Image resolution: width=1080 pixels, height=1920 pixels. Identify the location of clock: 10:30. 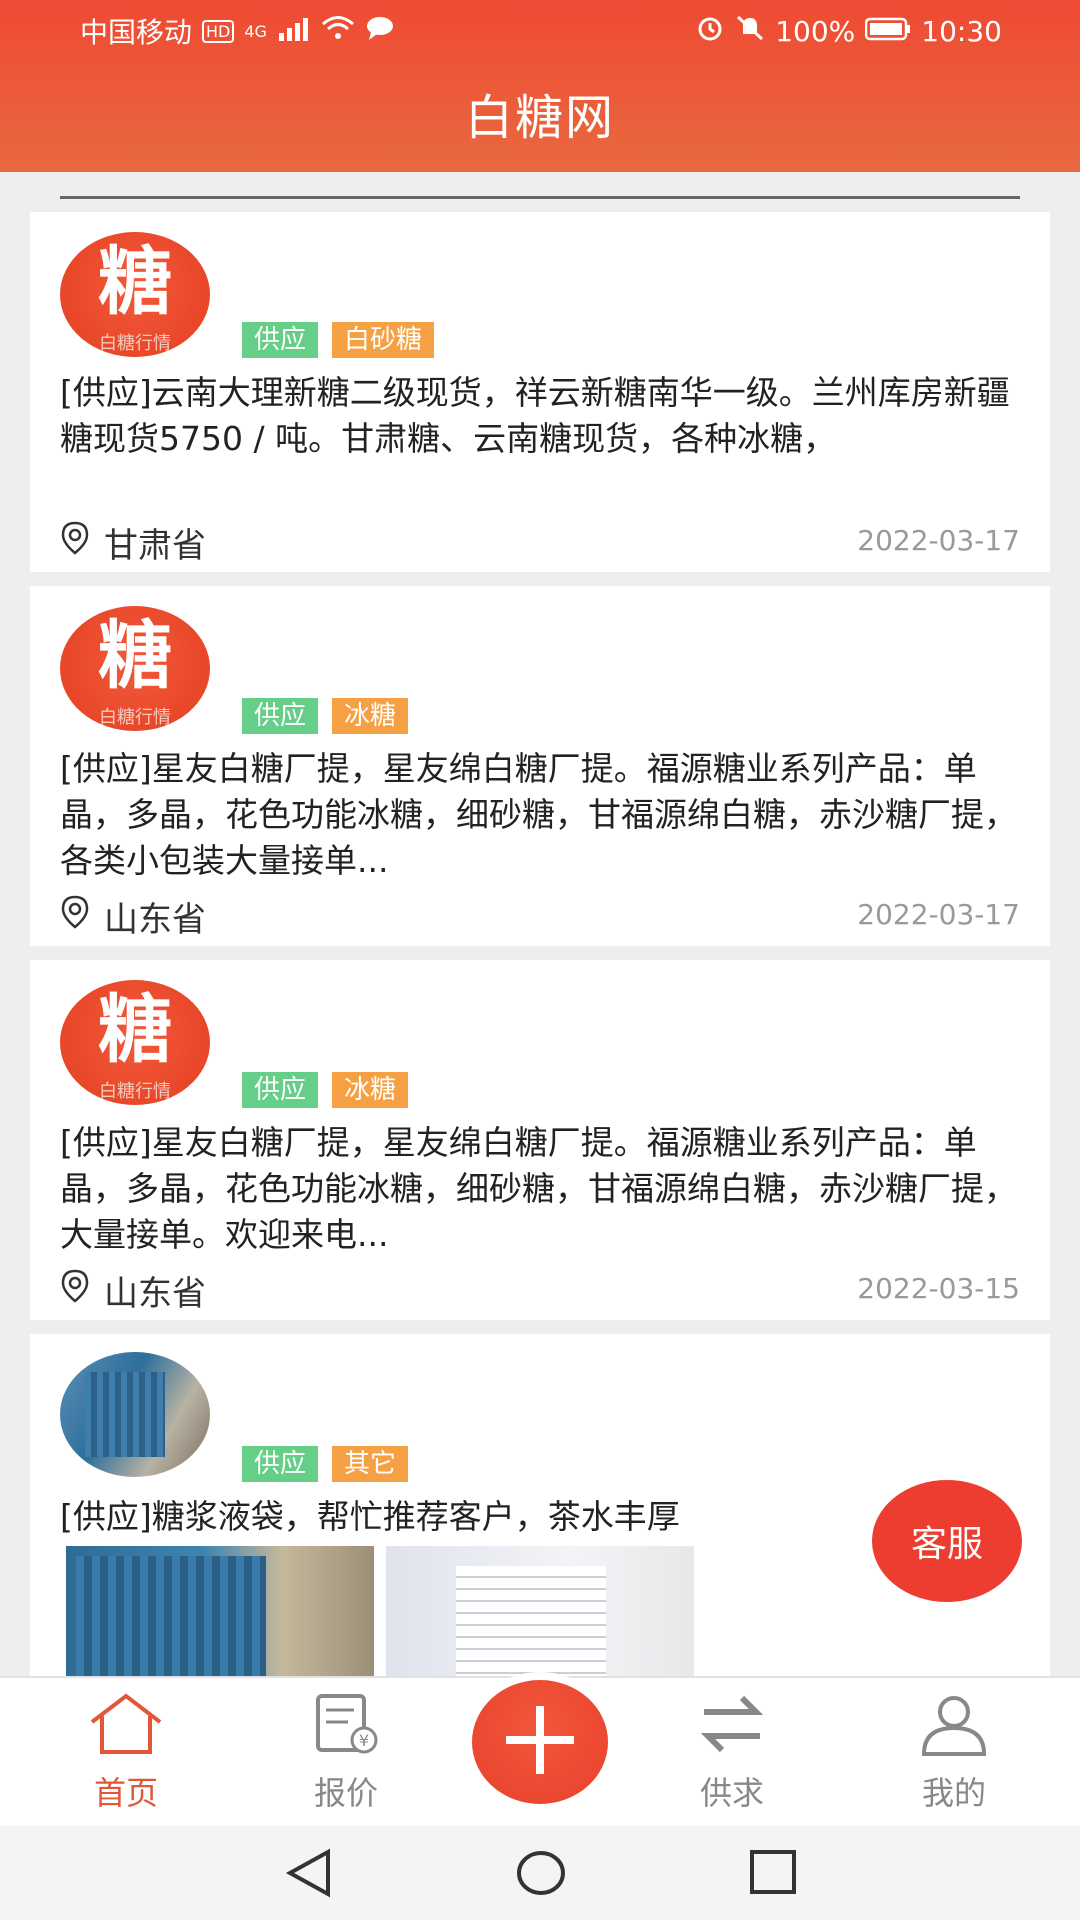
(961, 31).